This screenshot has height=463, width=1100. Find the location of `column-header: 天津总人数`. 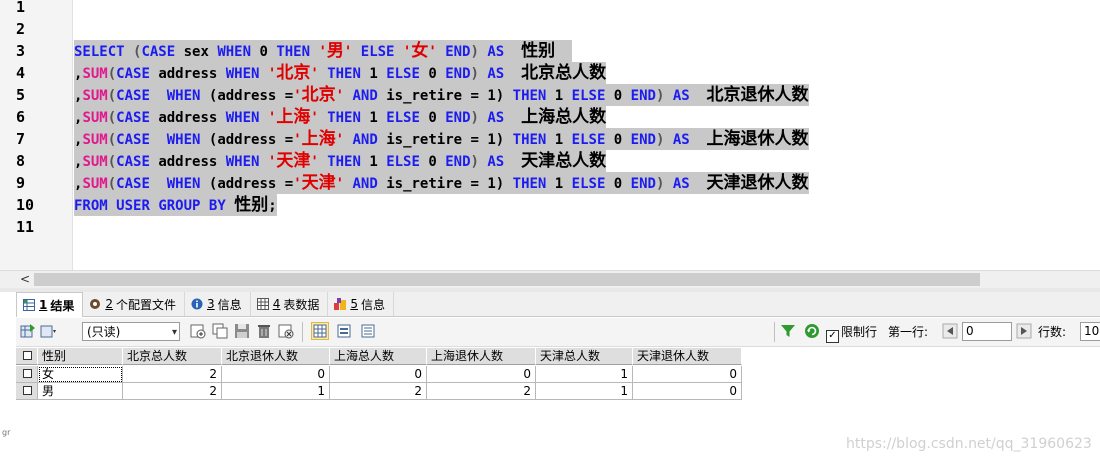

column-header: 天津总人数 is located at coordinates (584, 356).